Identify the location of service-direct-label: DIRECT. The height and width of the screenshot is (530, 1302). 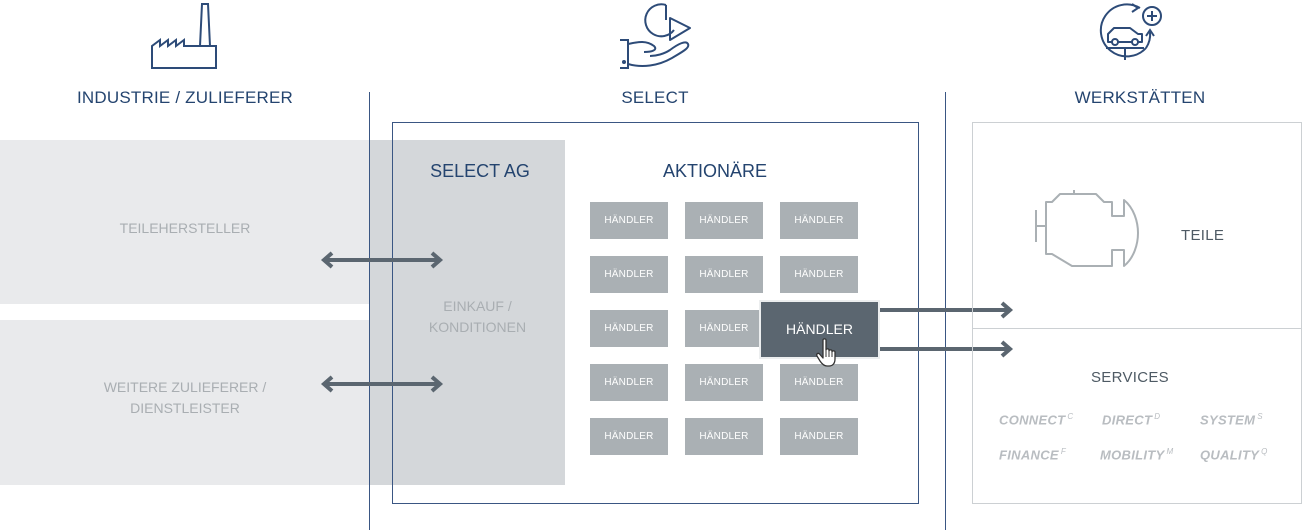
(1127, 420).